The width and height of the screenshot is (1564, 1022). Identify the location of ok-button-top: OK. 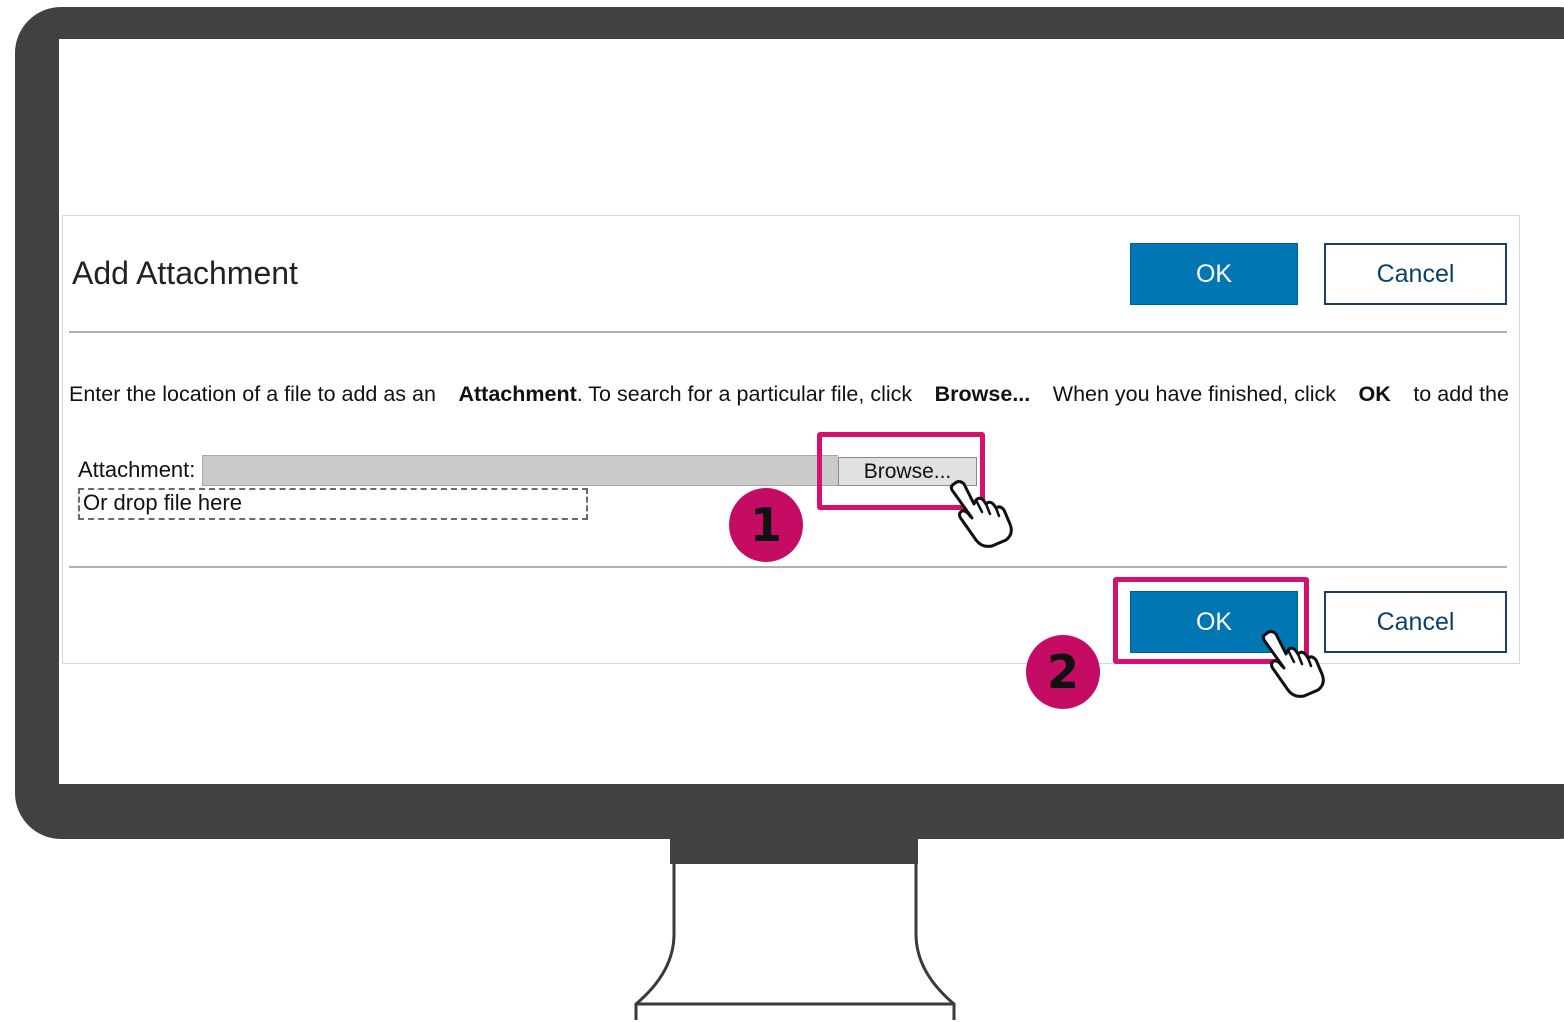
(1214, 274).